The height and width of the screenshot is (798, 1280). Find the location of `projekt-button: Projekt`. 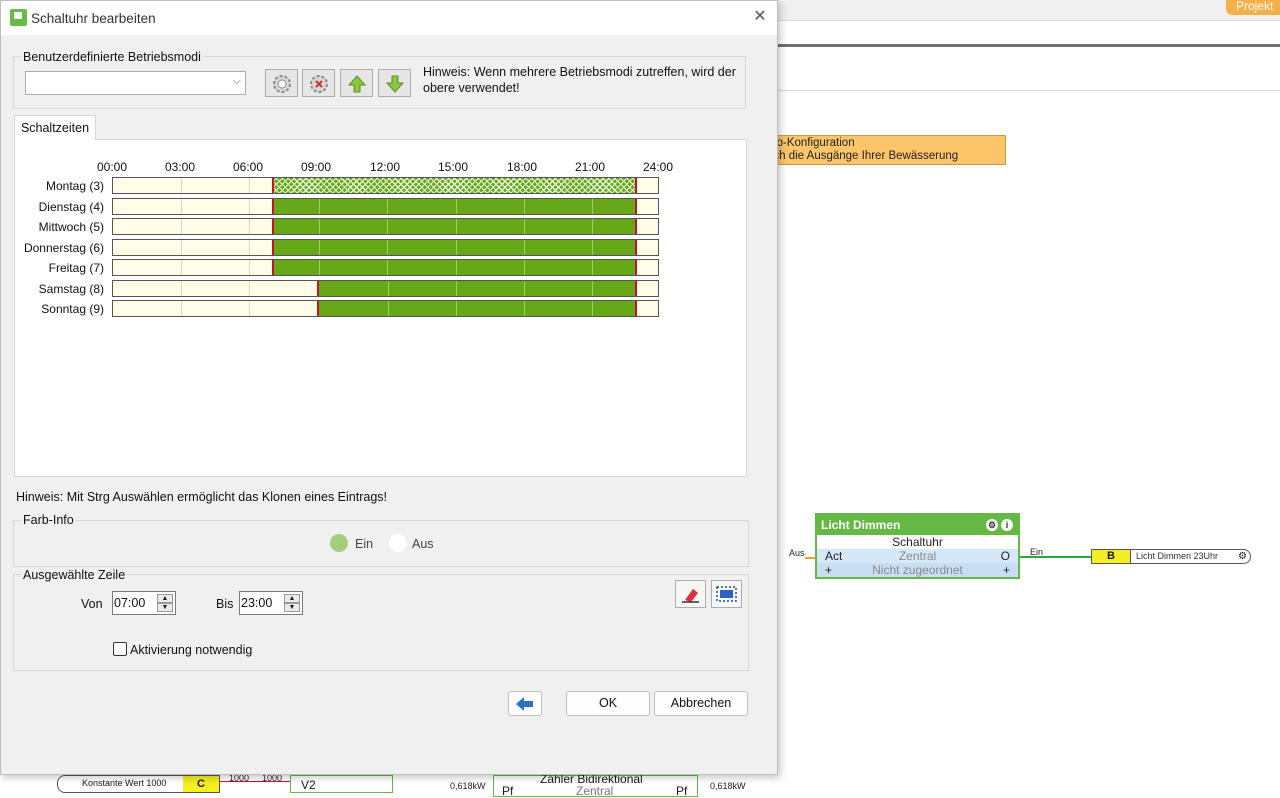

projekt-button: Projekt is located at coordinates (1253, 7).